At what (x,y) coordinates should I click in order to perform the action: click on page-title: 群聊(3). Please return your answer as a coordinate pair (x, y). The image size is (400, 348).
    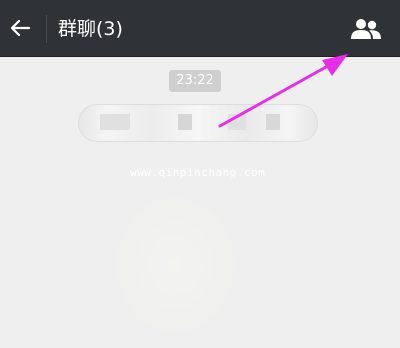
    Looking at the image, I should click on (90, 29).